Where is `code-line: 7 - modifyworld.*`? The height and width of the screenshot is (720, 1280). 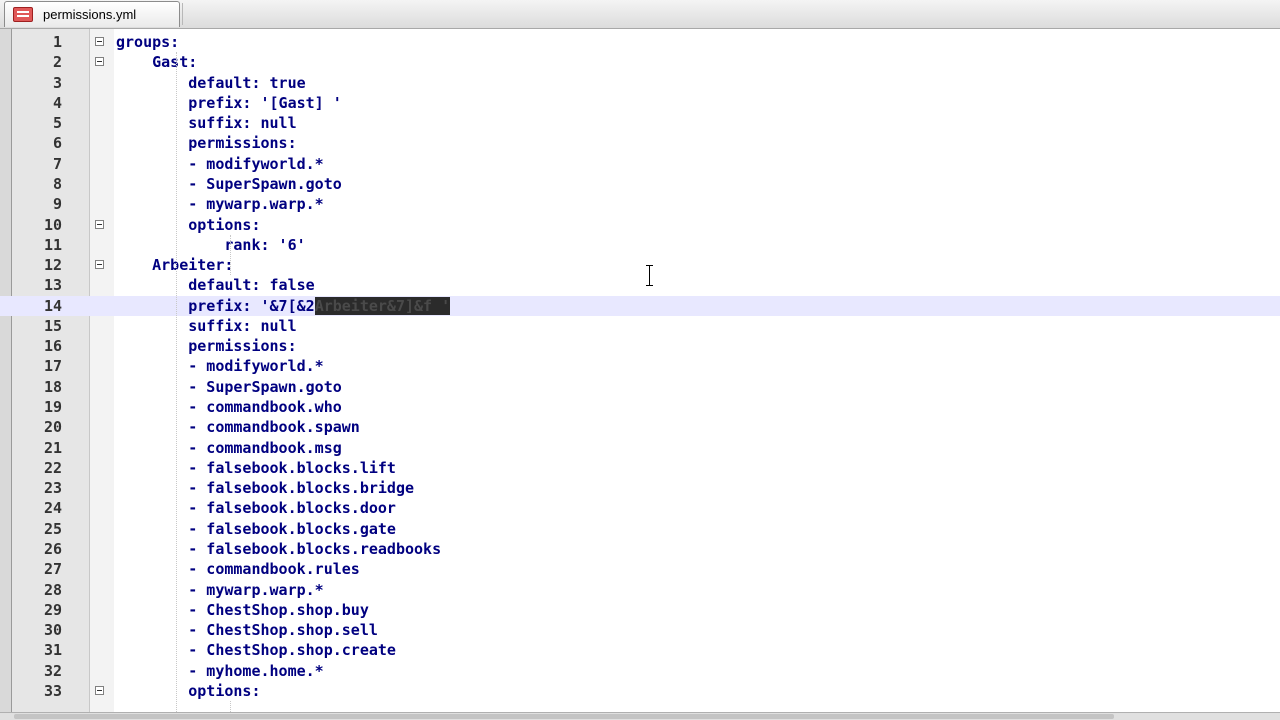
code-line: 7 - modifyworld.* is located at coordinates (640, 164).